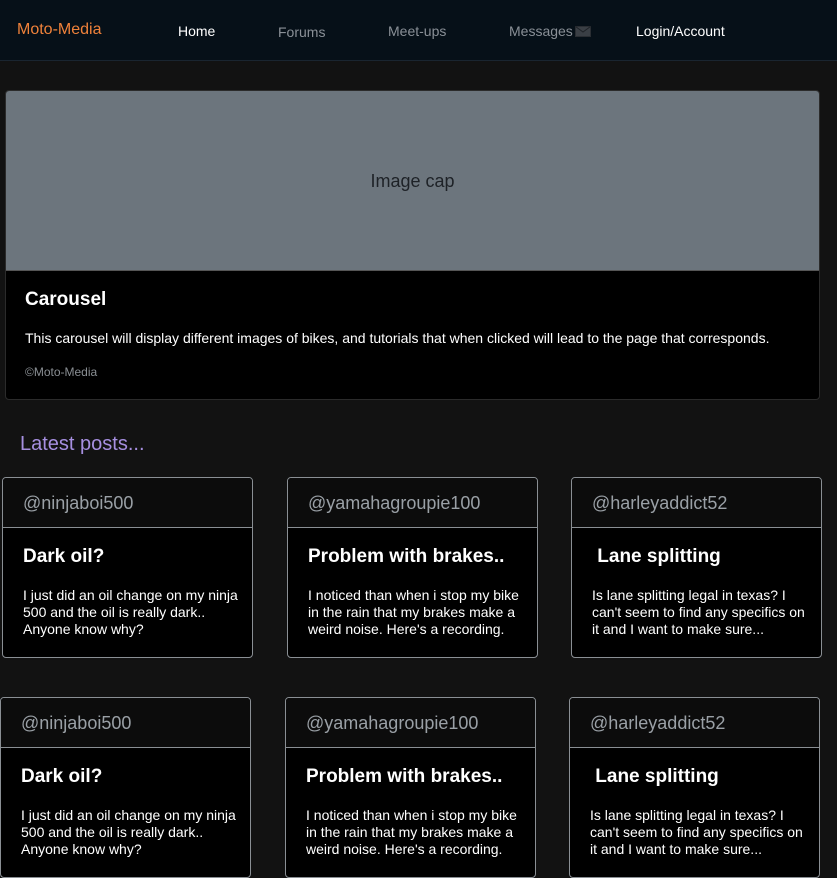 The image size is (837, 878). What do you see at coordinates (59, 30) in the screenshot?
I see `brand-logo-link: Moto-Media` at bounding box center [59, 30].